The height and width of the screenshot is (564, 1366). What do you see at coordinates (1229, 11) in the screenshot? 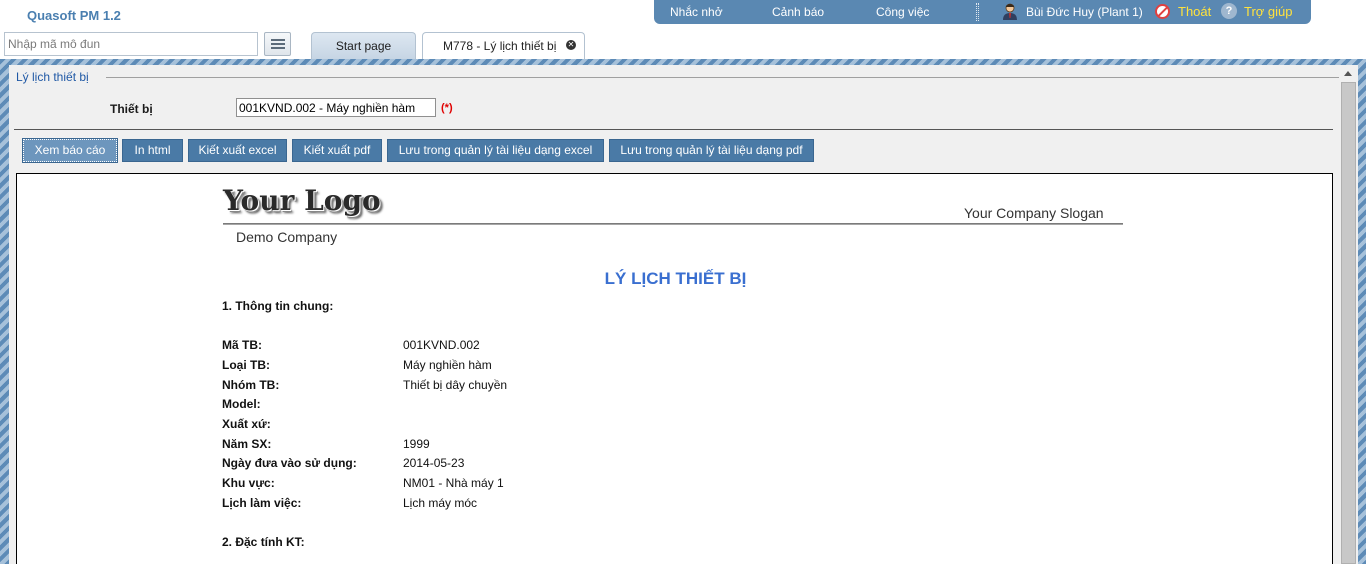
I see `question-icon: ?` at bounding box center [1229, 11].